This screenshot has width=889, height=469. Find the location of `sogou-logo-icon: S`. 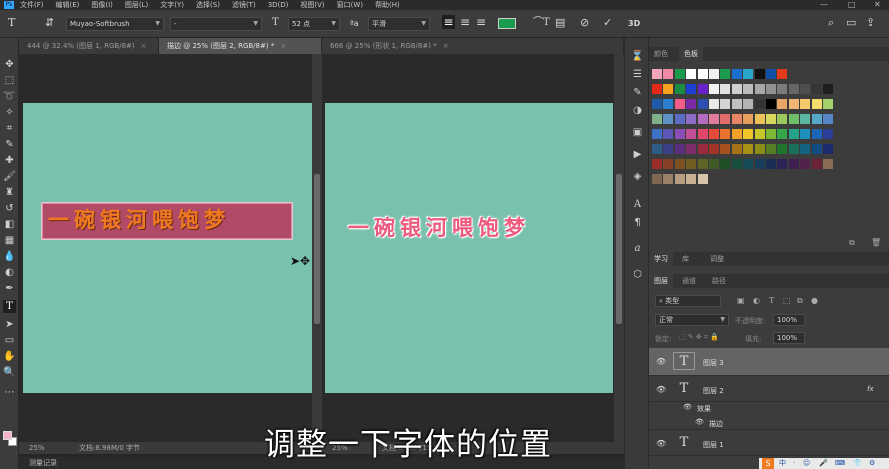

sogou-logo-icon: S is located at coordinates (768, 463).